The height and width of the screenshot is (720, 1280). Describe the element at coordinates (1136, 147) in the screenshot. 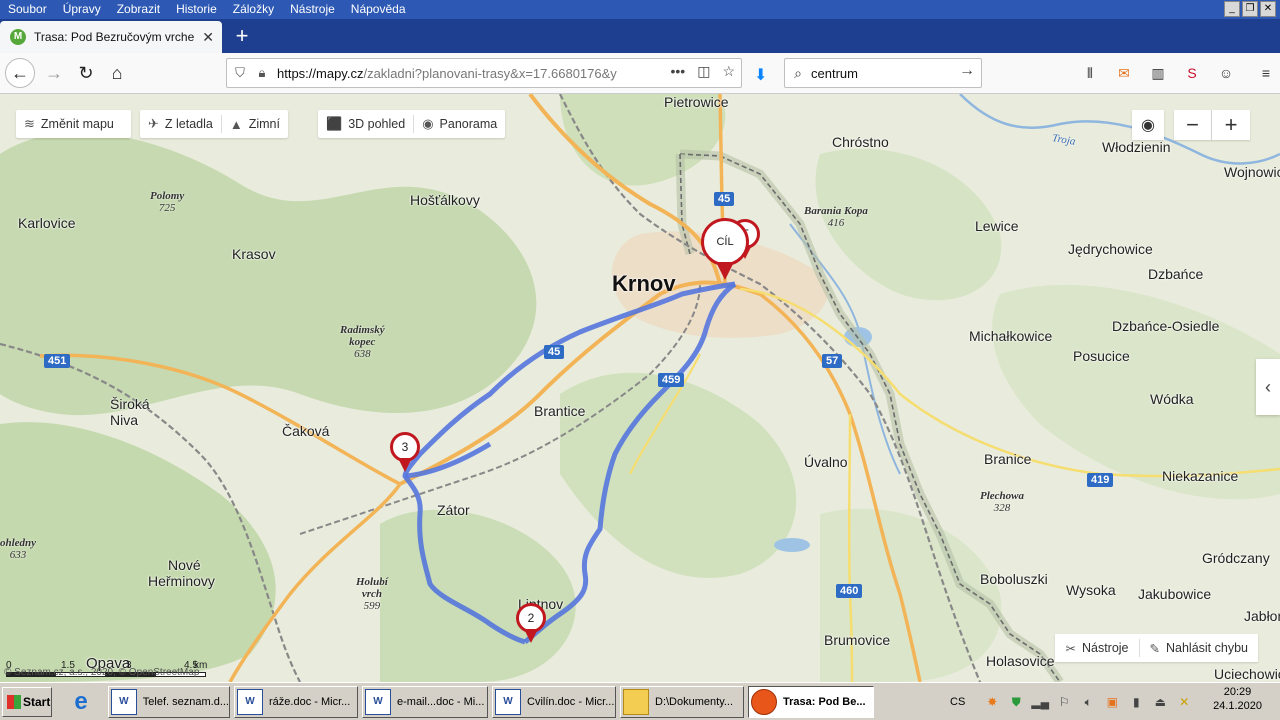

I see `place-wlodzienin: Włodzienin` at that location.